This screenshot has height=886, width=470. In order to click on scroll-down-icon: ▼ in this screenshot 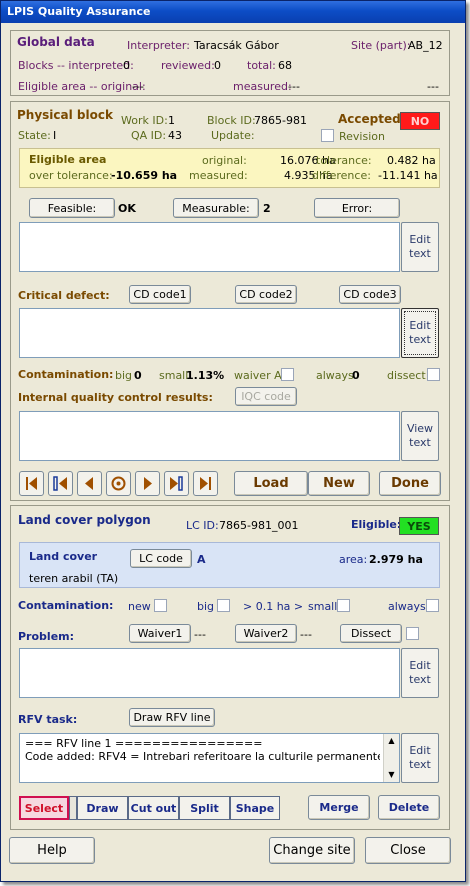, I will do `click(391, 775)`.